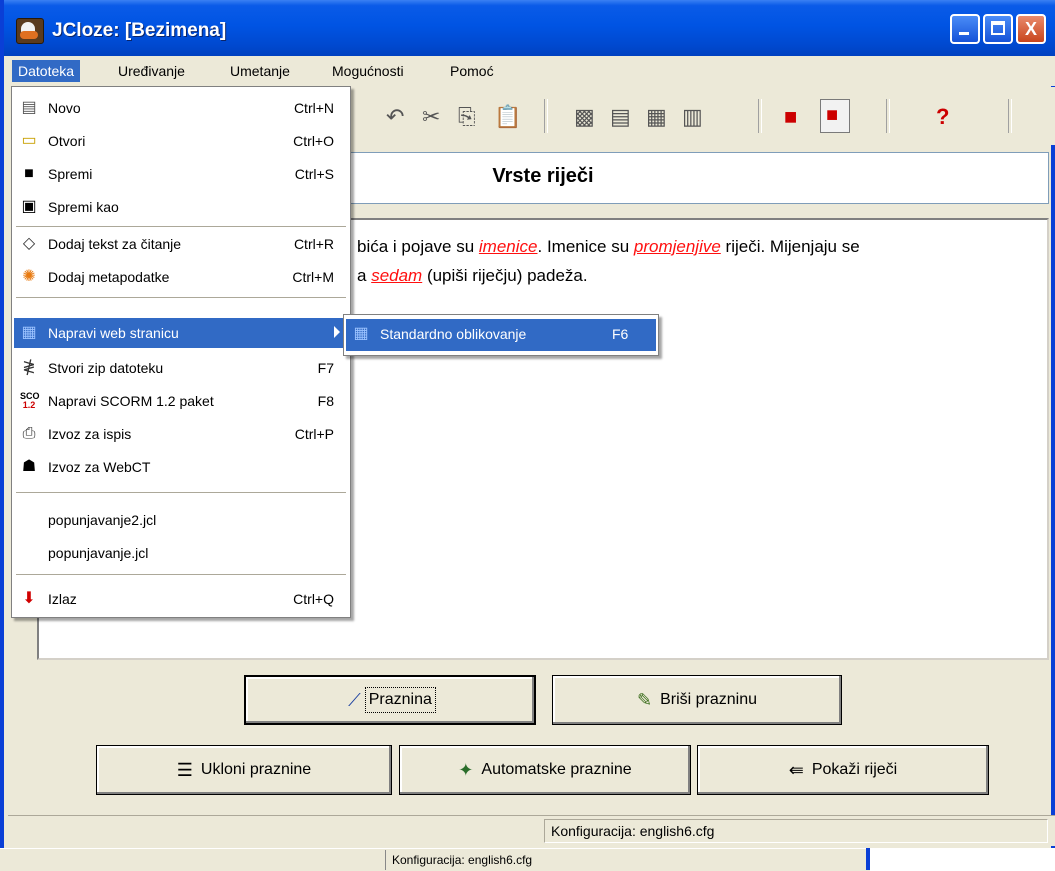 The image size is (1055, 871). Describe the element at coordinates (181, 467) in the screenshot. I see `menu-item-izvoz-webct: ☗ Izvoz za WebCT` at that location.